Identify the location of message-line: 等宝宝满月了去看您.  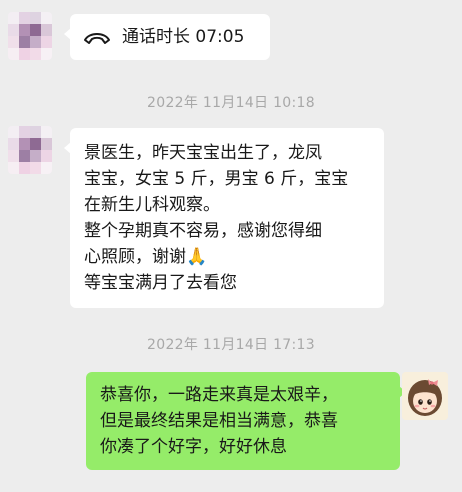
(160, 283).